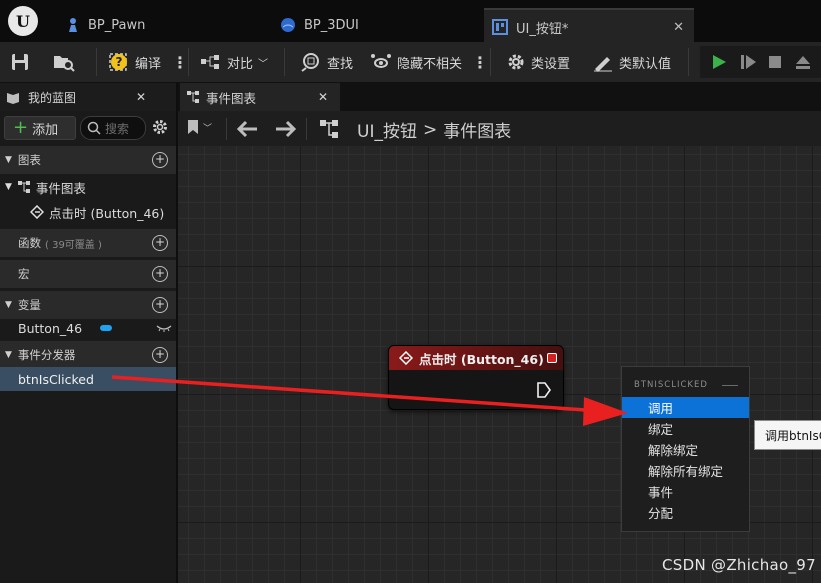  I want to click on class-defaults-icon, so click(603, 64).